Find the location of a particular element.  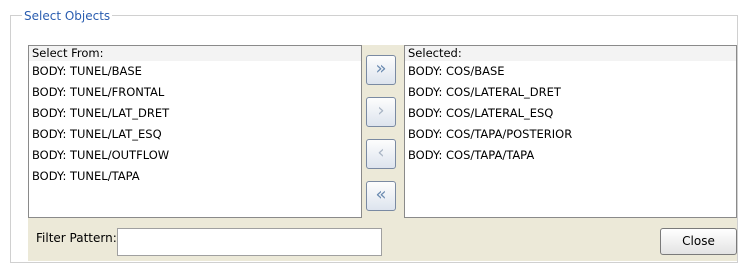

selected-header: Selected: is located at coordinates (570, 53).